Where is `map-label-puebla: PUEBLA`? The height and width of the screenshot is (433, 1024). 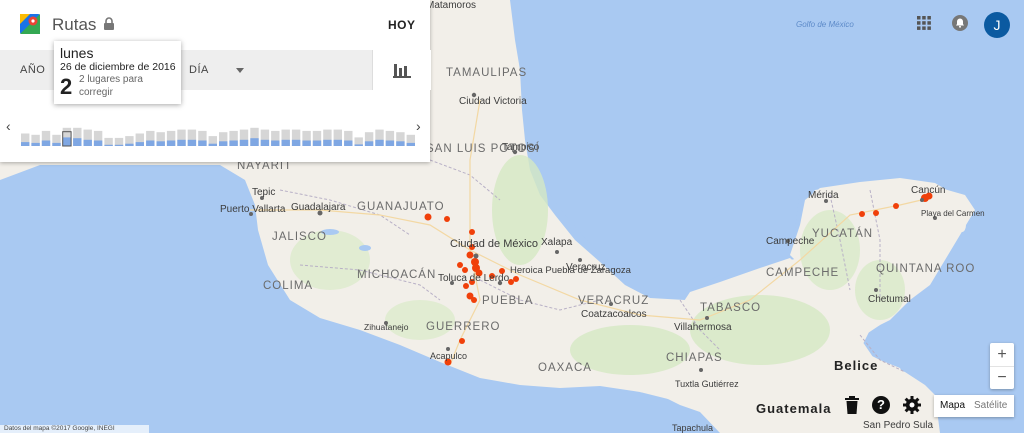
map-label-puebla: PUEBLA is located at coordinates (507, 301).